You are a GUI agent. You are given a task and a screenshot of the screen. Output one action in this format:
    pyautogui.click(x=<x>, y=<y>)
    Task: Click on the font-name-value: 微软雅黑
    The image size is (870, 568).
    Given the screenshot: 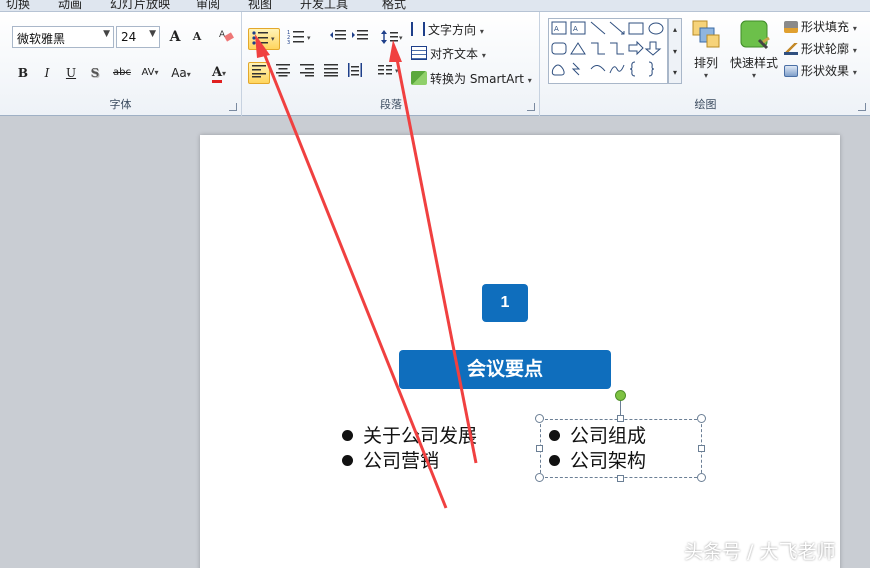 What is the action you would take?
    pyautogui.click(x=41, y=39)
    